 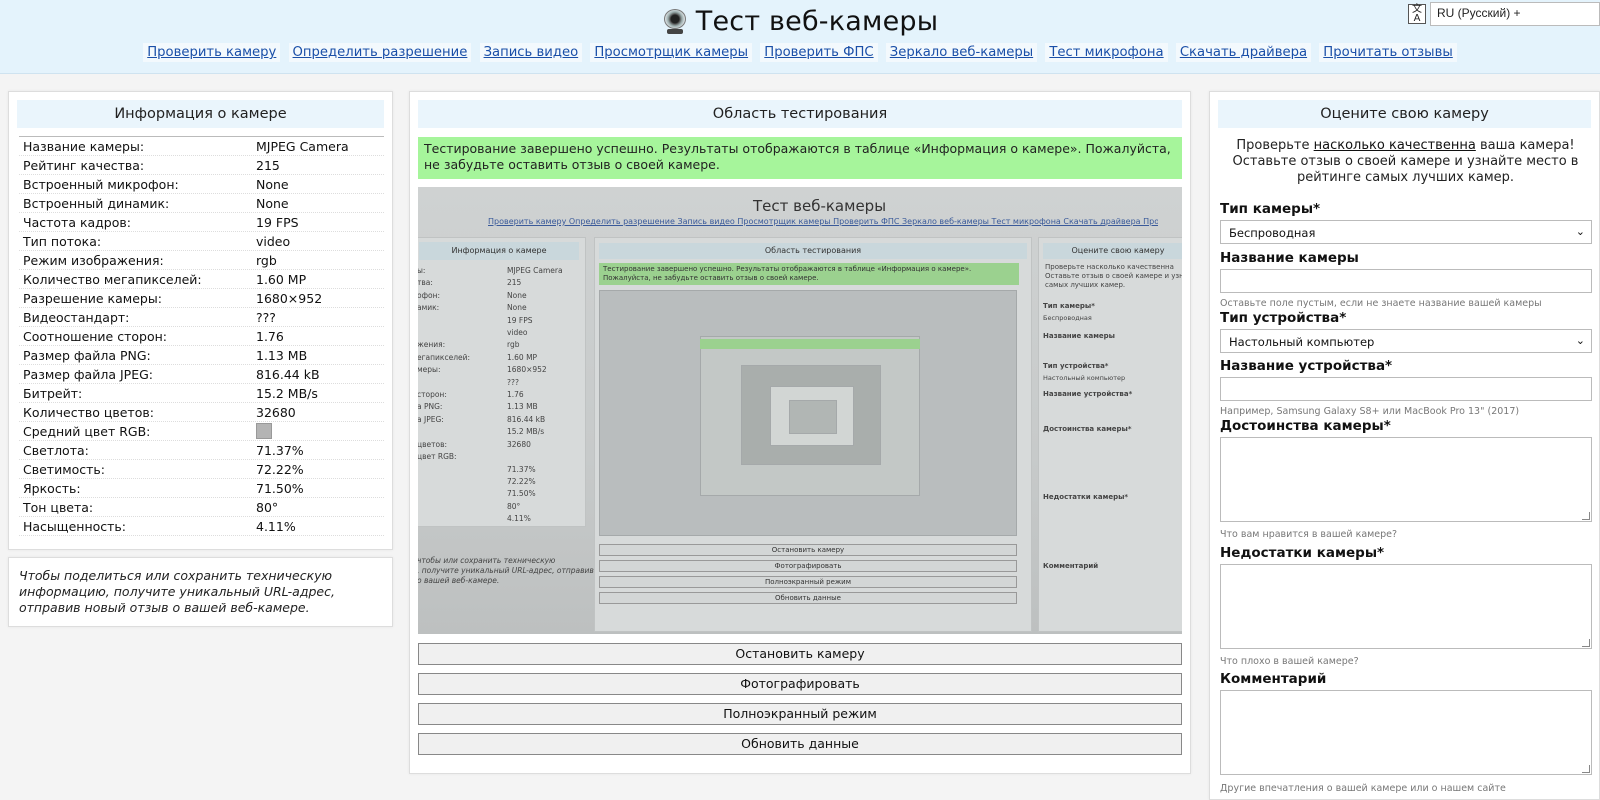 What do you see at coordinates (808, 582) in the screenshot?
I see `preview-btn-fullscreen: Полноэкранный режим` at bounding box center [808, 582].